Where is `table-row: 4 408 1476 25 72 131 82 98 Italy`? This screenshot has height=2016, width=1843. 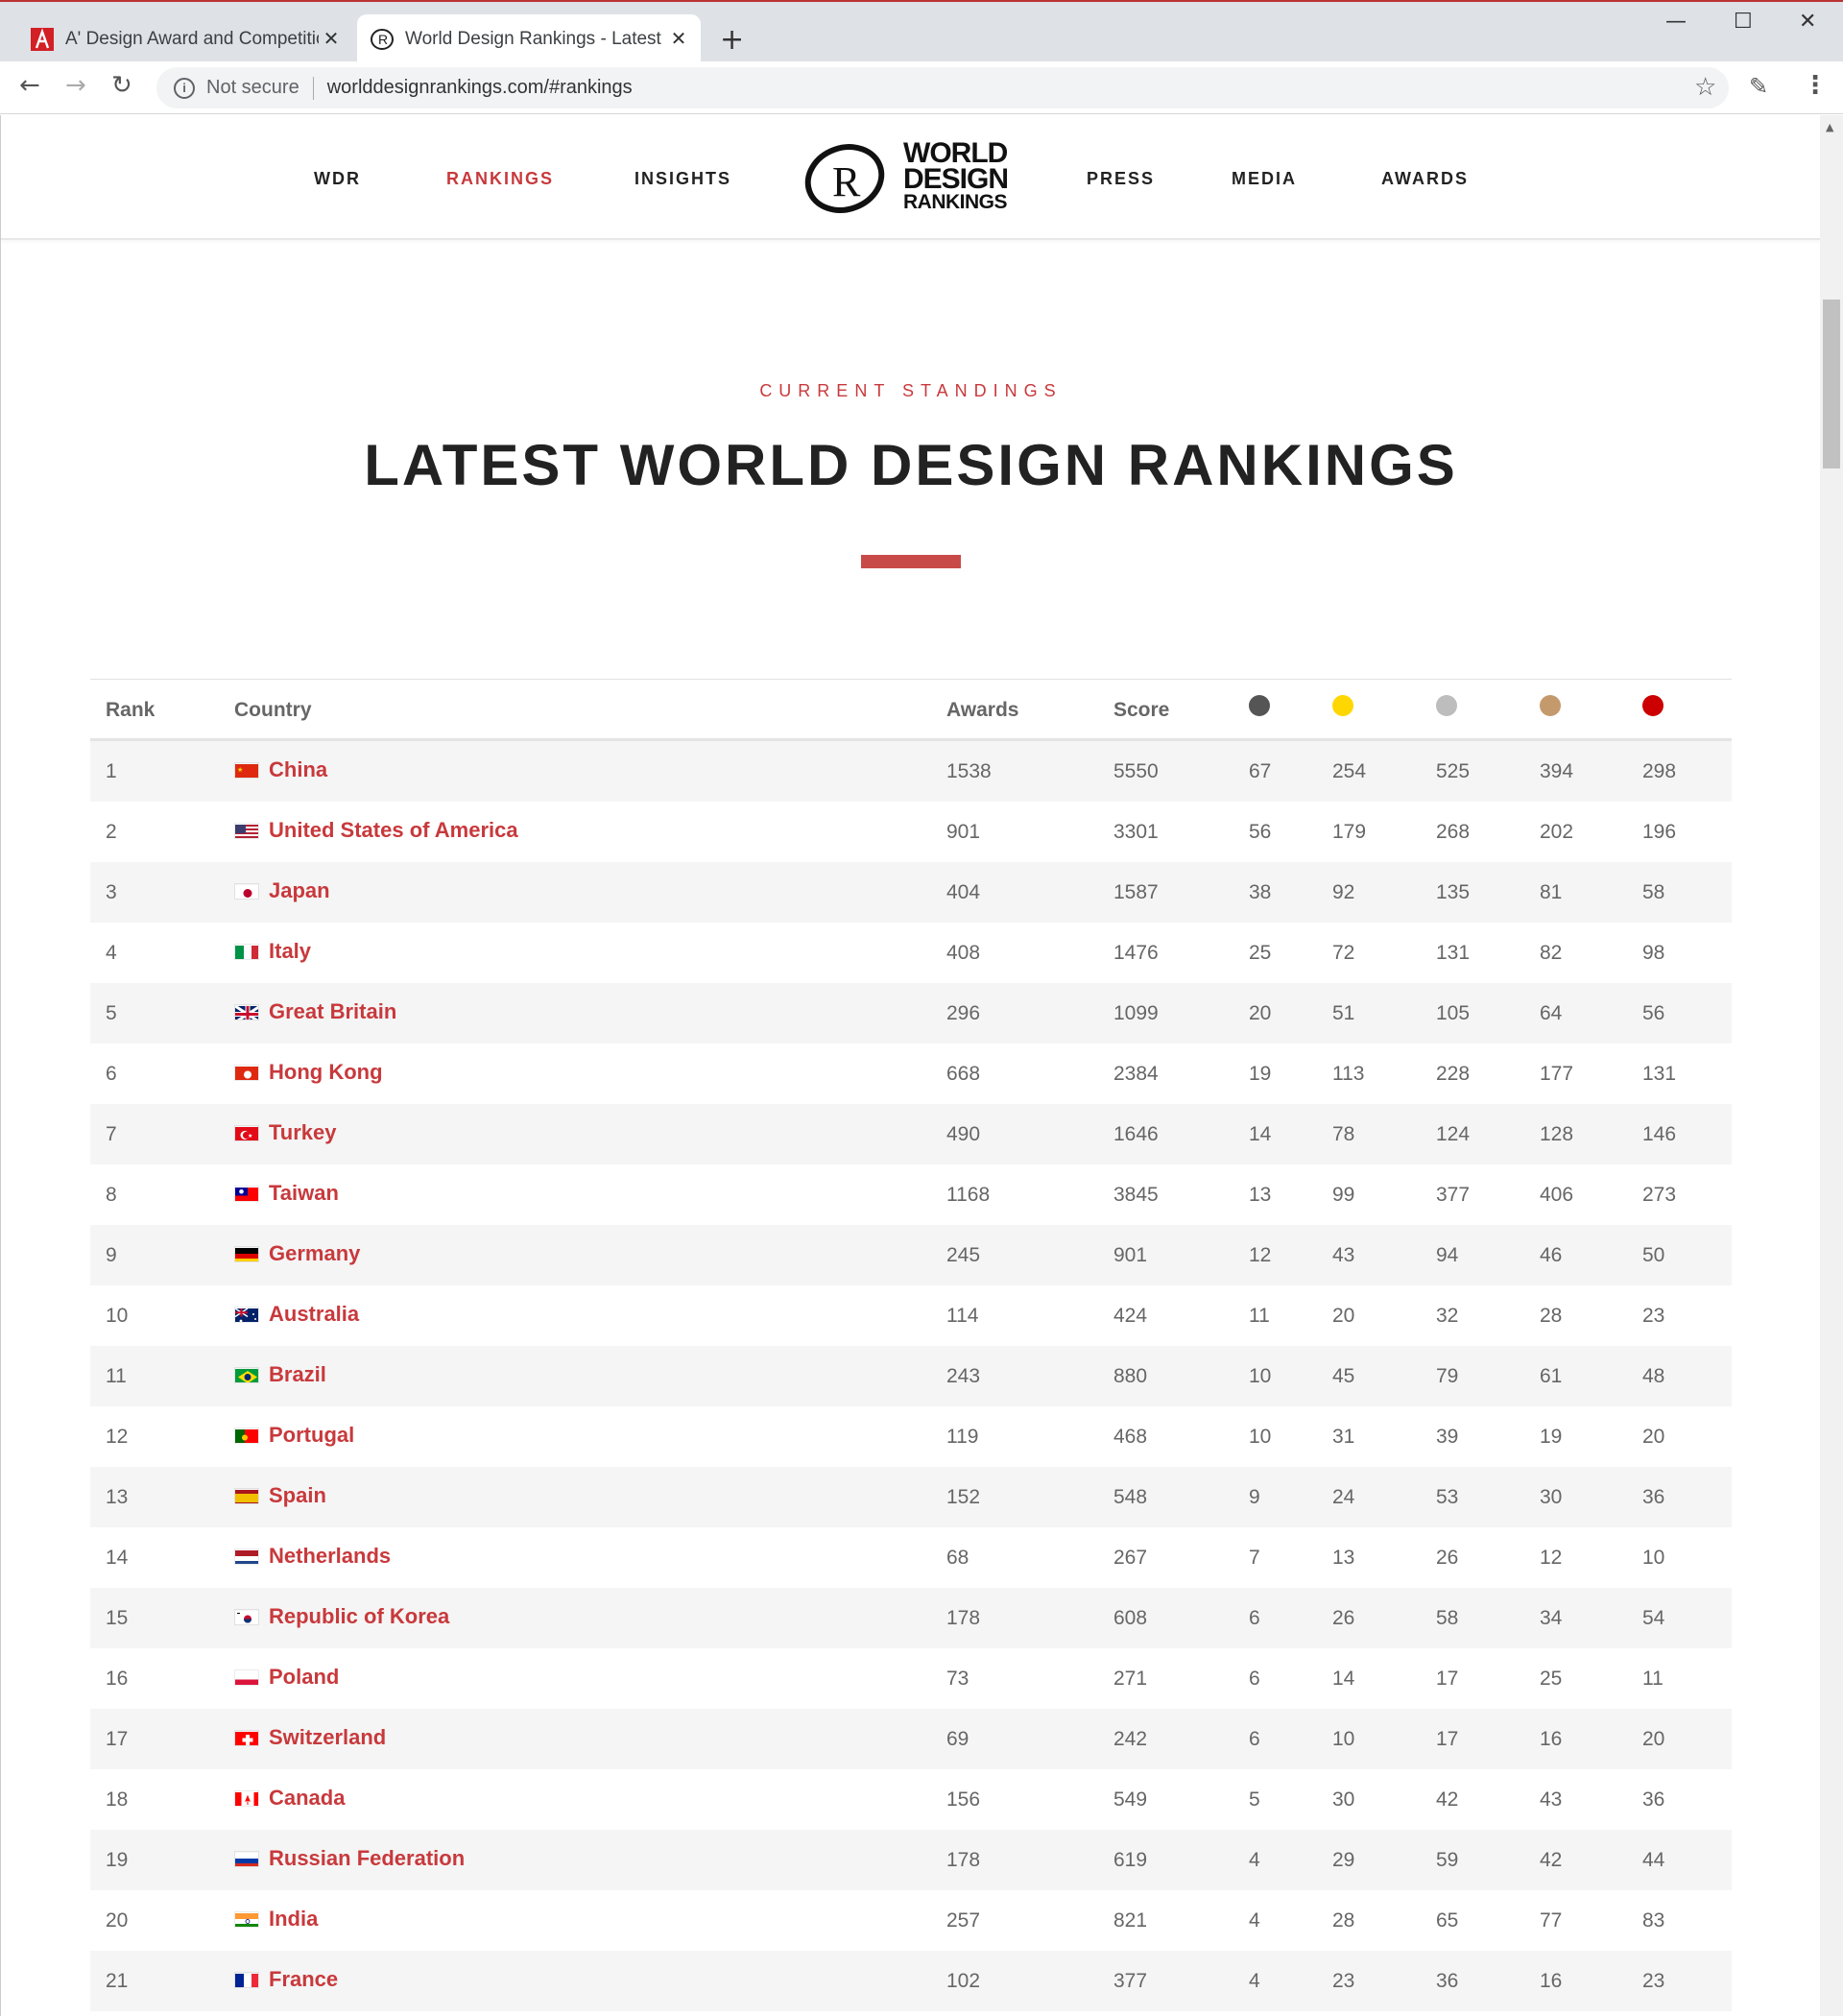 table-row: 4 408 1476 25 72 131 82 98 Italy is located at coordinates (911, 953).